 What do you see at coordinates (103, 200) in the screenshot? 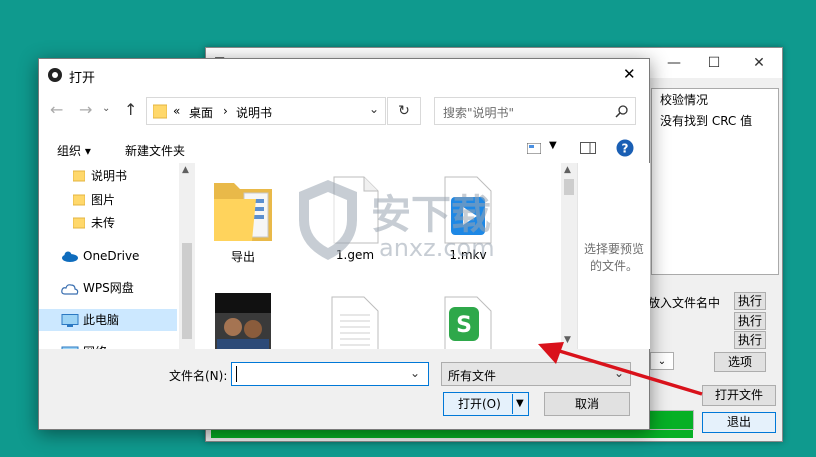
I see `nav-item-label: 图片` at bounding box center [103, 200].